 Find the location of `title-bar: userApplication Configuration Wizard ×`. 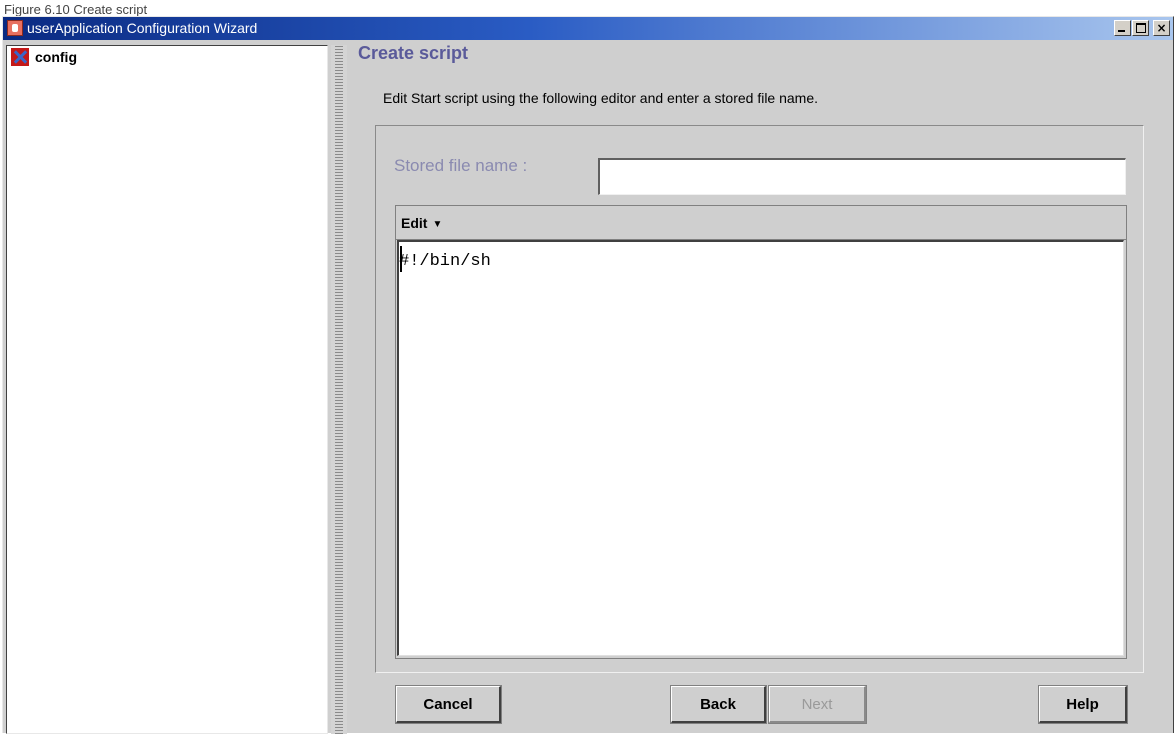

title-bar: userApplication Configuration Wizard × is located at coordinates (588, 28).